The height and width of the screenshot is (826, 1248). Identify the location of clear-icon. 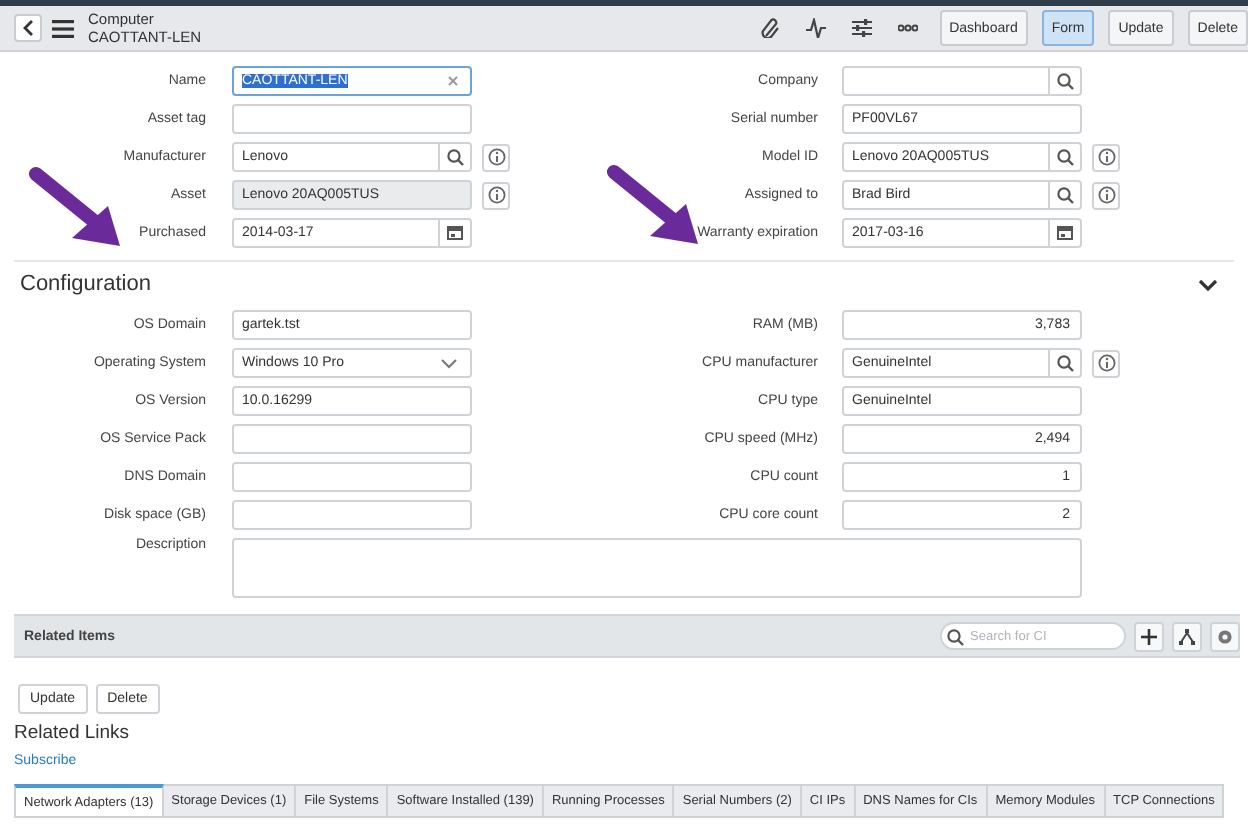
(453, 81).